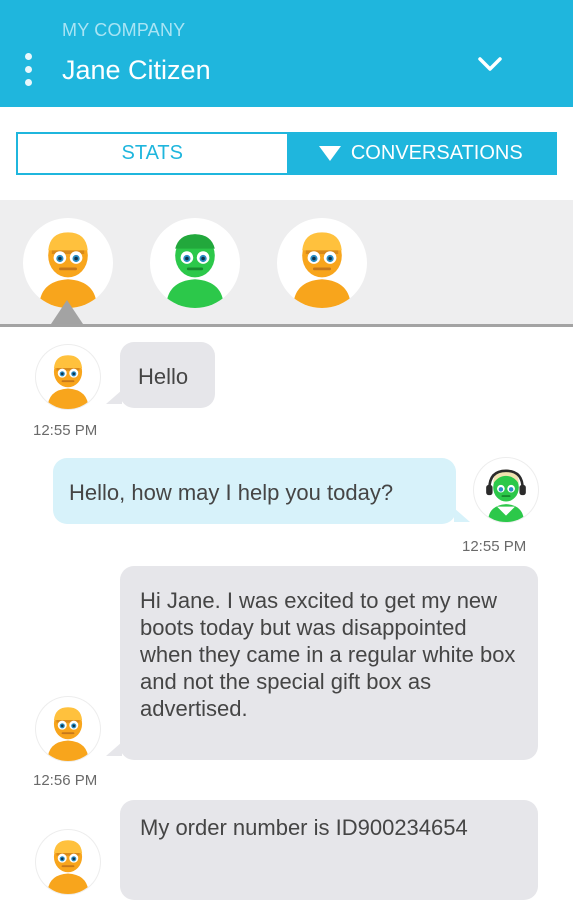  What do you see at coordinates (286, 53) in the screenshot?
I see `app-header: MY COMPANY Jane Citizen` at bounding box center [286, 53].